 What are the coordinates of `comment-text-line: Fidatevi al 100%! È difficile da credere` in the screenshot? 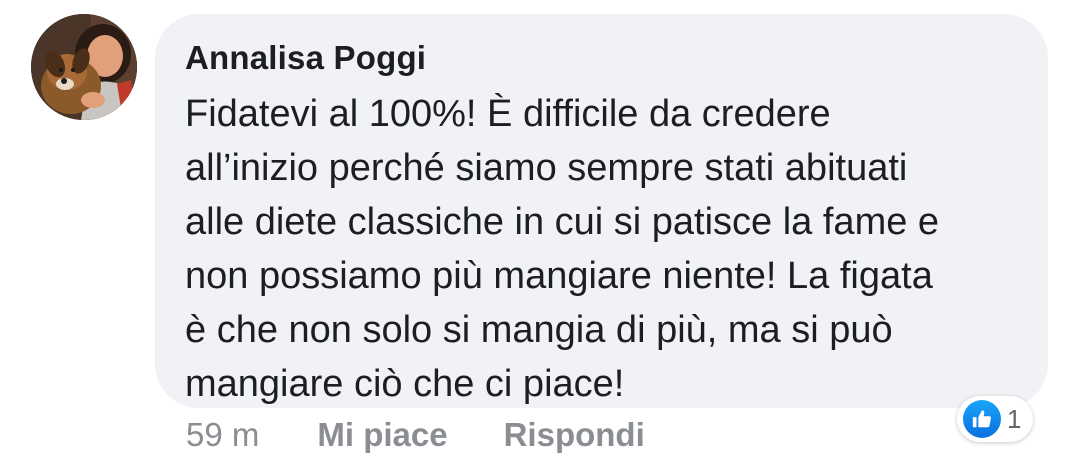 It's located at (508, 114).